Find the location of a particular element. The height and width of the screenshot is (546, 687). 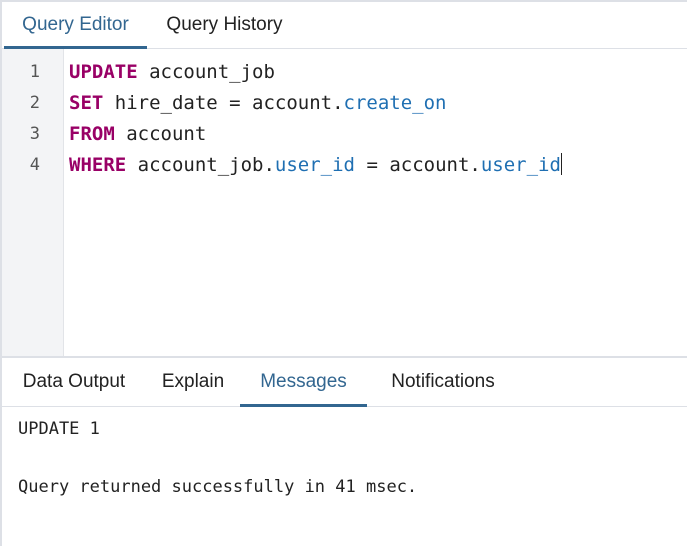

sql-keyword: UPDATE is located at coordinates (103, 72).